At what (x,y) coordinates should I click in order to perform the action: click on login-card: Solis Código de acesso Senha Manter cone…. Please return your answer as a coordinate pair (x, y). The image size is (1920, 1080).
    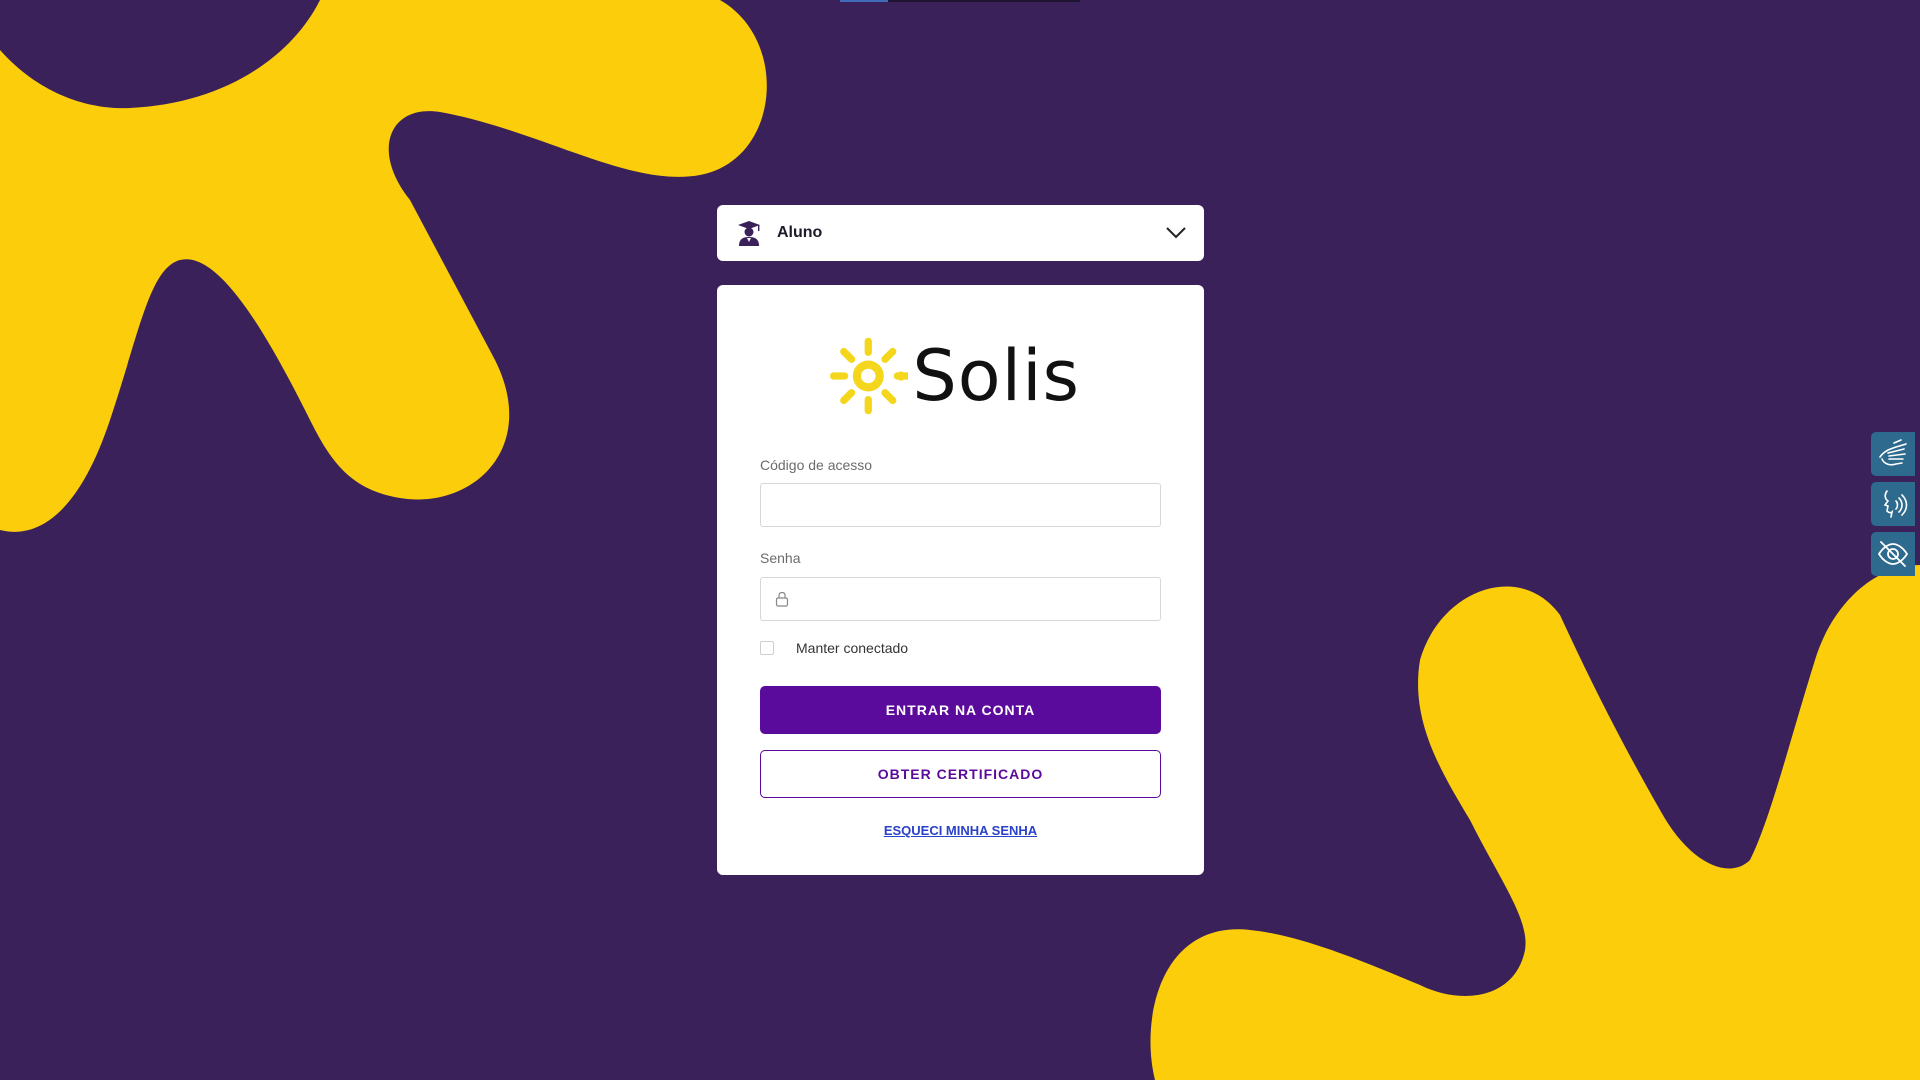
    Looking at the image, I should click on (960, 580).